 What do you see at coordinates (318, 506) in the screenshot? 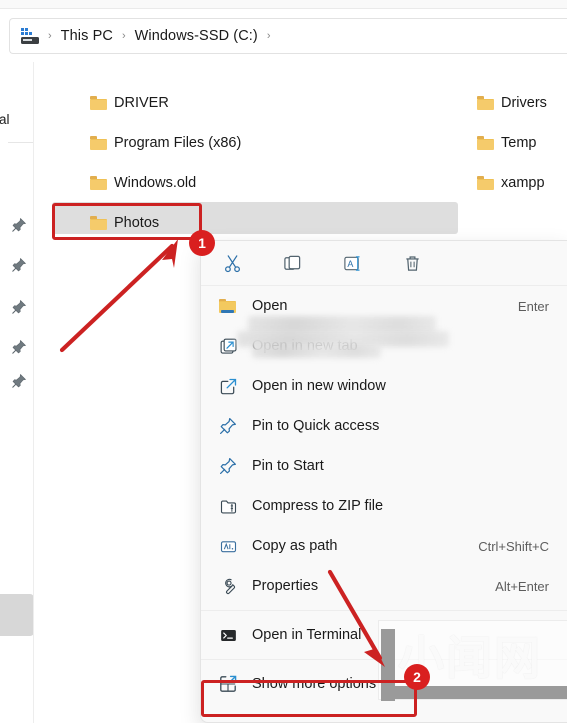
I see `menu-item-label: Compress to ZIP file` at bounding box center [318, 506].